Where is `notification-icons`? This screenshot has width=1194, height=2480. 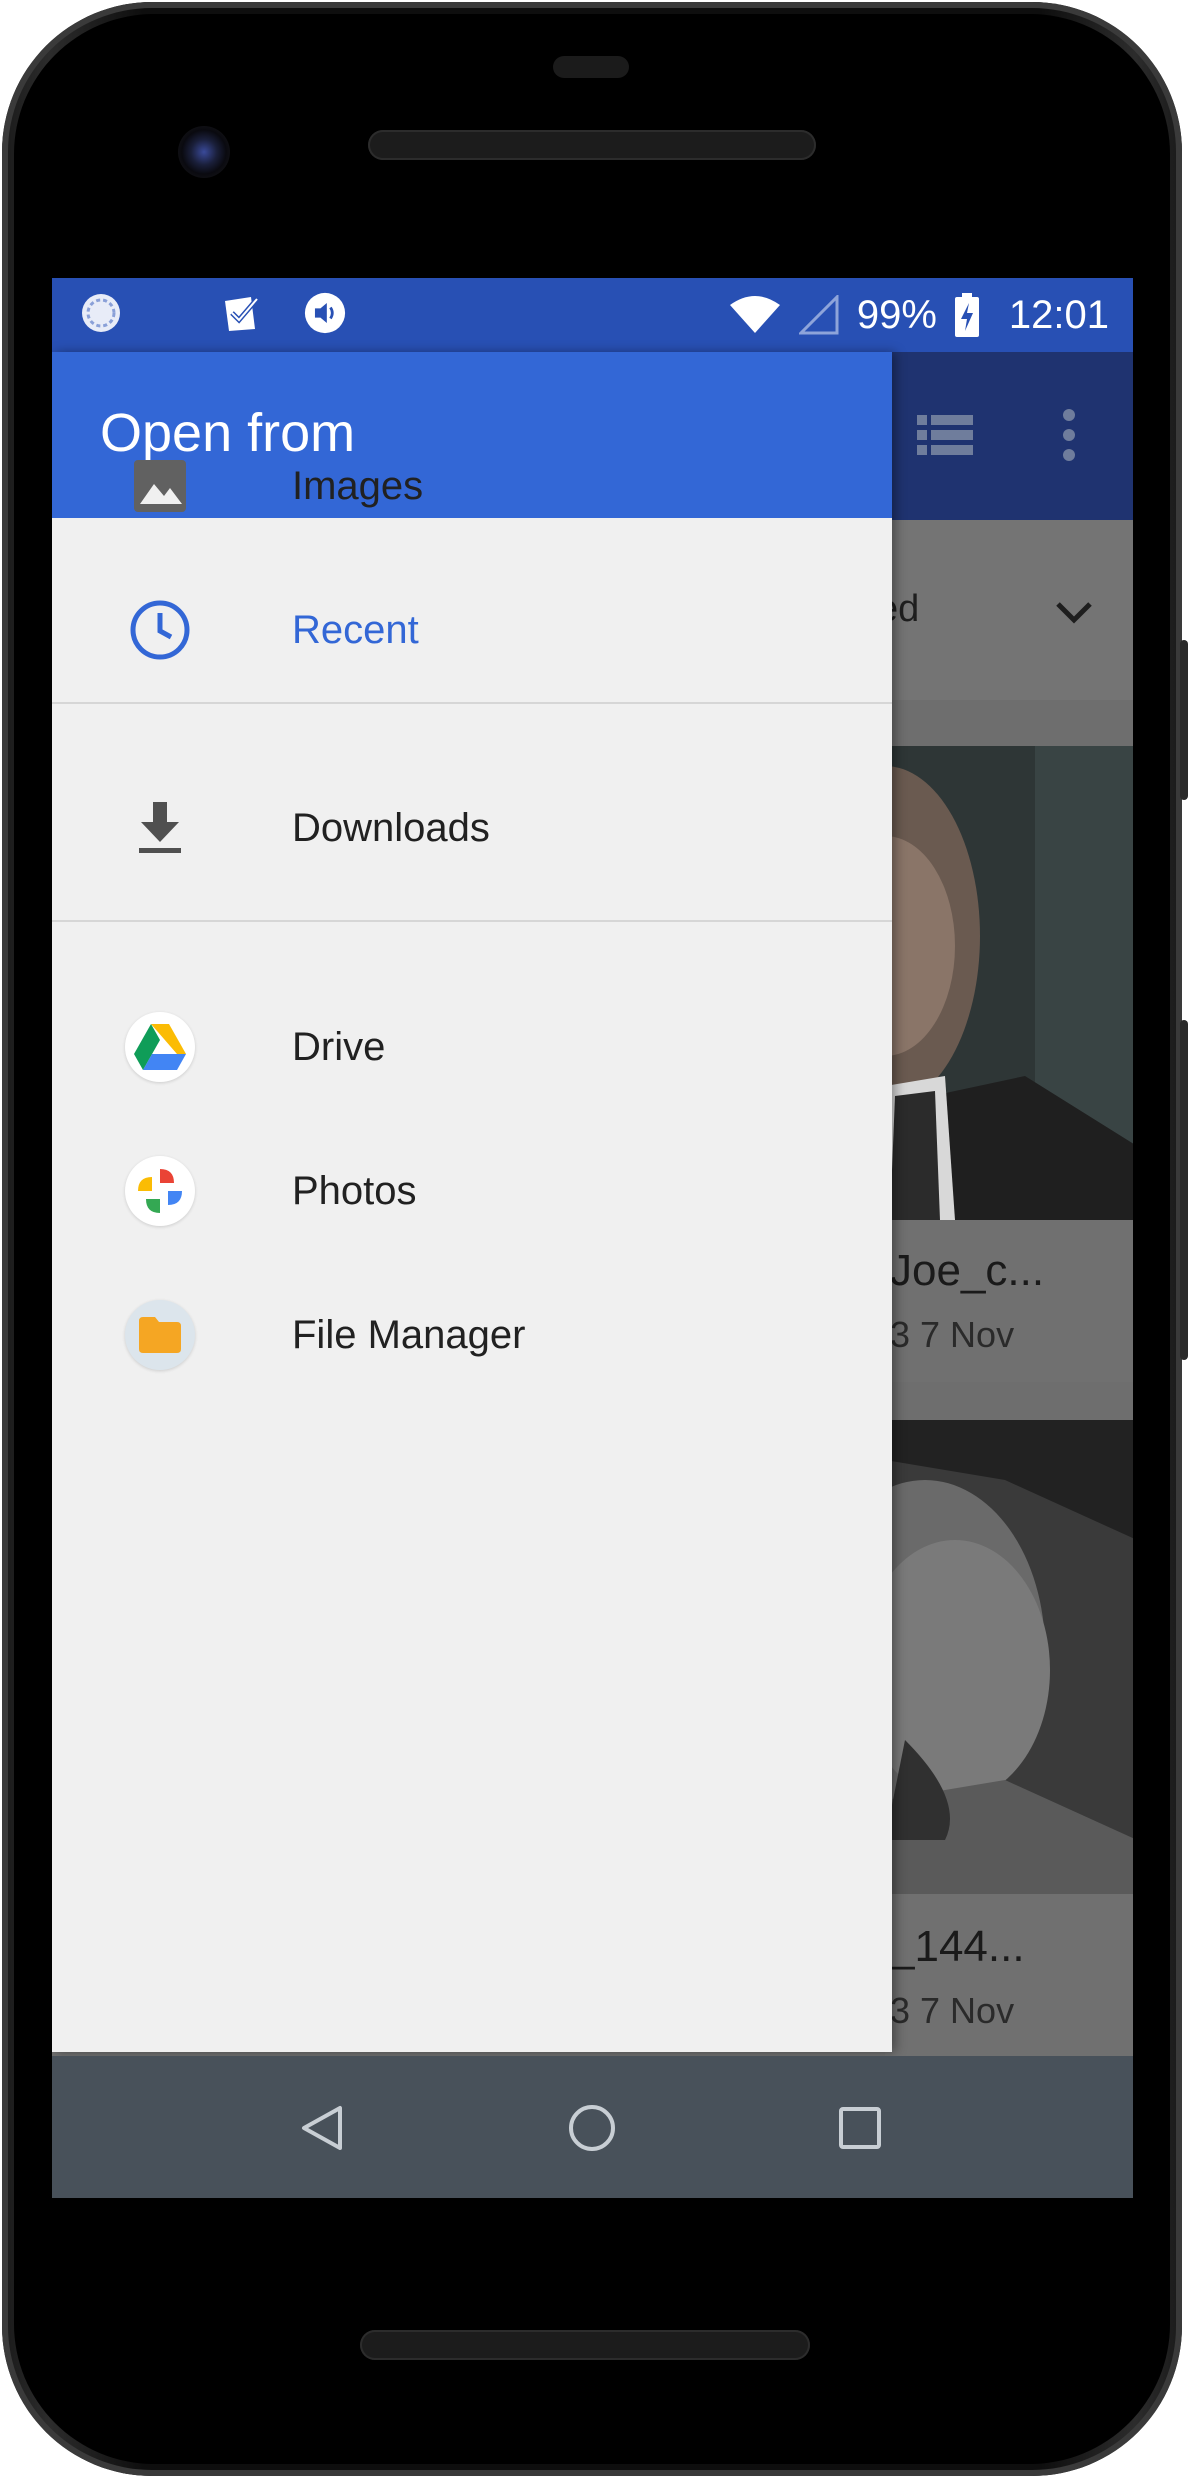 notification-icons is located at coordinates (213, 313).